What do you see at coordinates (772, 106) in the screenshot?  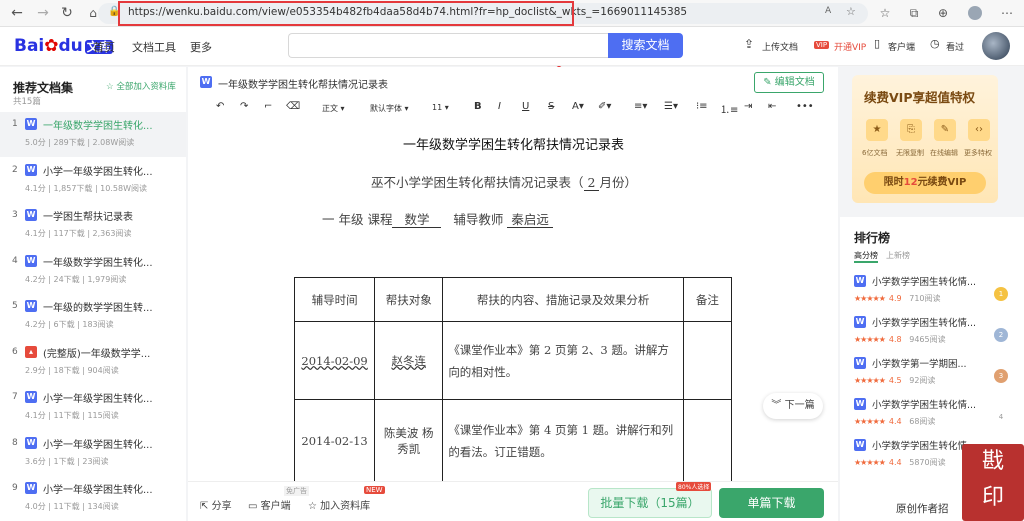 I see `outdent-icon: ⇤` at bounding box center [772, 106].